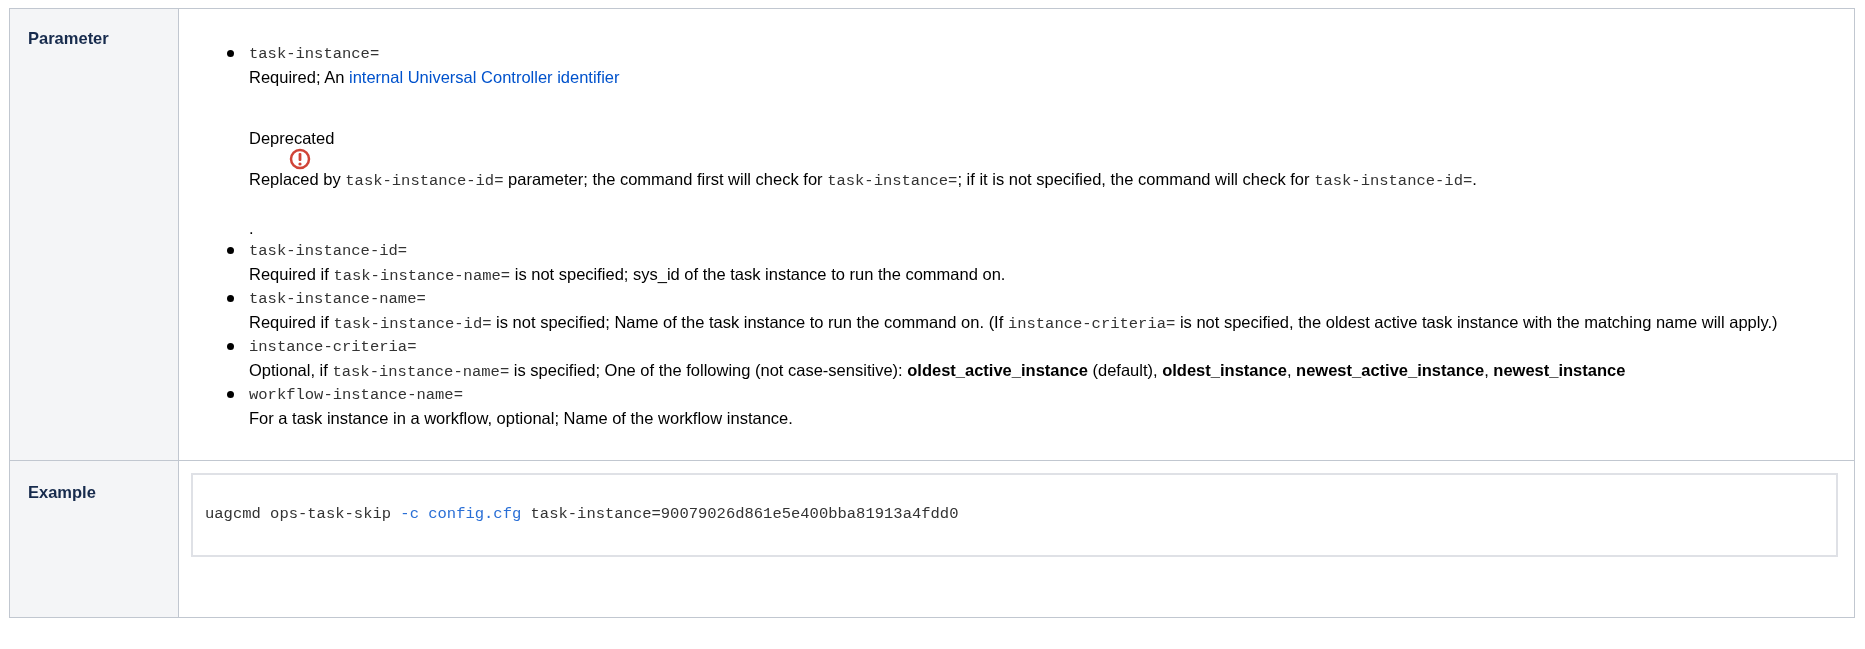  What do you see at coordinates (484, 77) in the screenshot?
I see `identifier-link: internal Universal Controller identifier` at bounding box center [484, 77].